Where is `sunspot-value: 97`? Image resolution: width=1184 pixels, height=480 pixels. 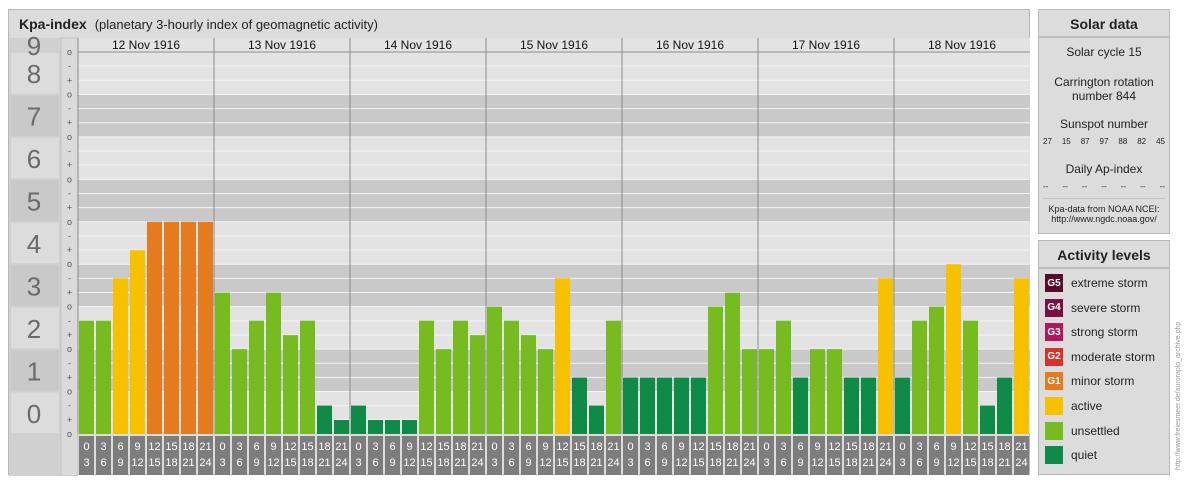 sunspot-value: 97 is located at coordinates (1104, 141).